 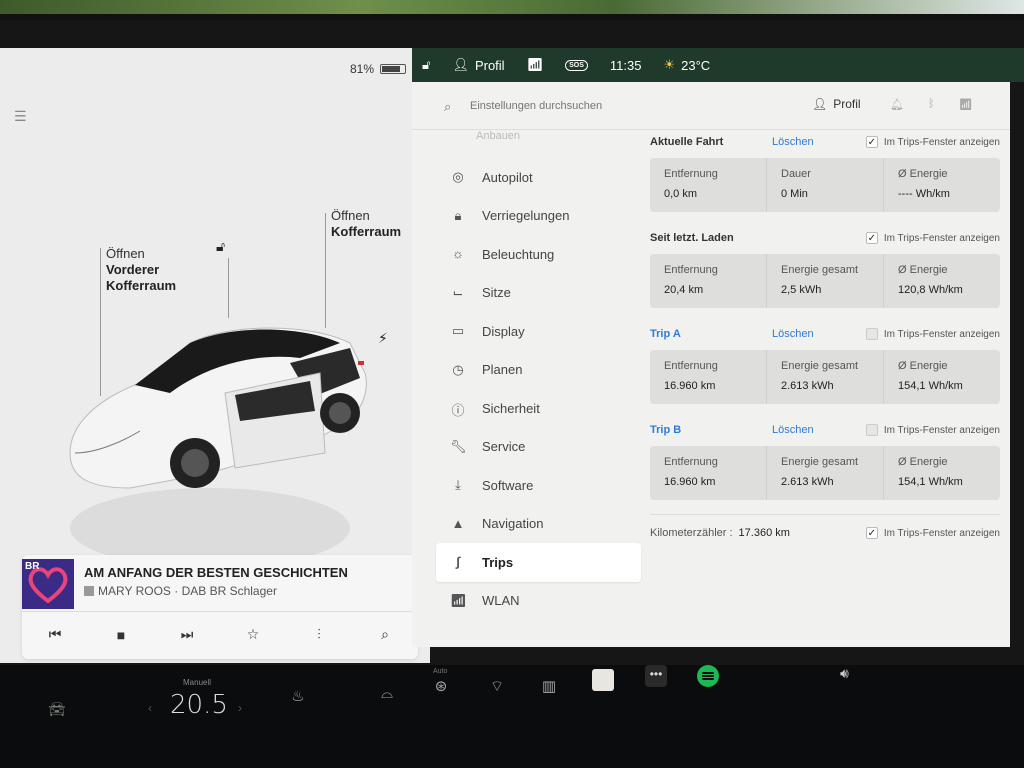 What do you see at coordinates (718, 65) in the screenshot?
I see `status-bar: 🔓︎ 👤︎ Profil 📶︎ SOS 11:35 ☀ 23°C` at bounding box center [718, 65].